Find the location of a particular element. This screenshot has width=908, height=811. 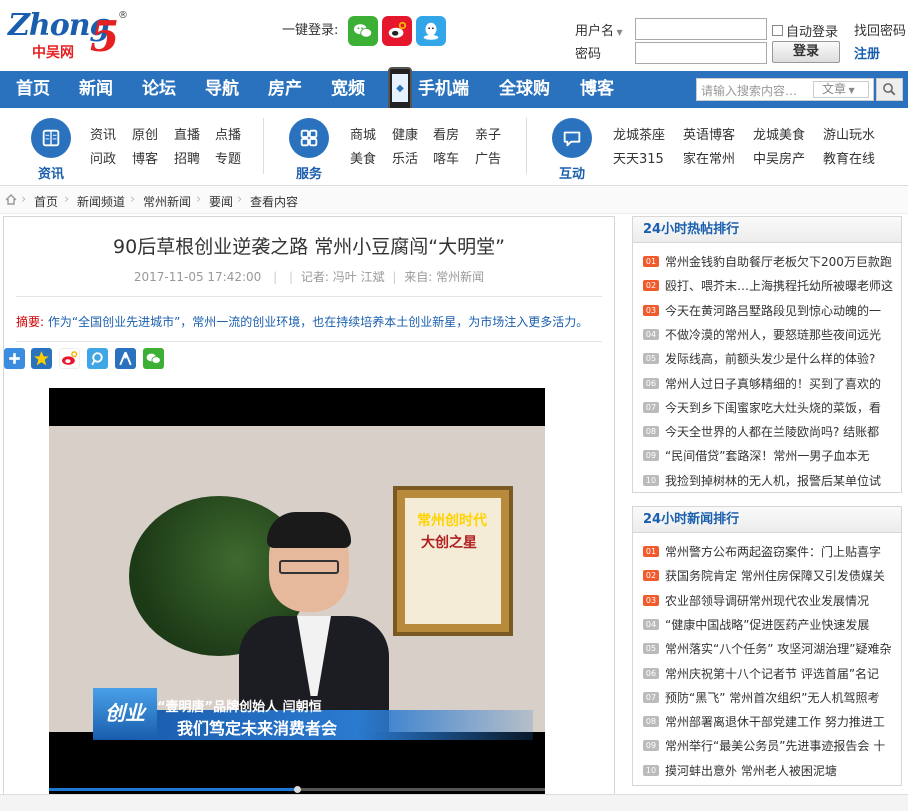

nav-item-mobile: 手机端 is located at coordinates (443, 89).